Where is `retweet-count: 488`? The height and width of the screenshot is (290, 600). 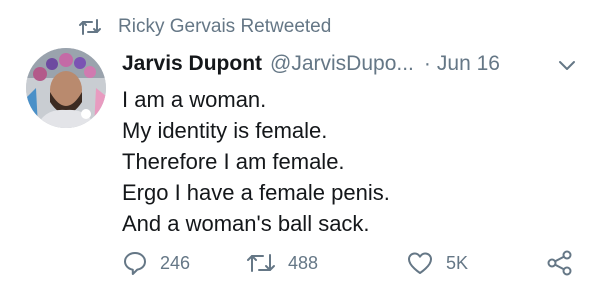
retweet-count: 488 is located at coordinates (303, 262).